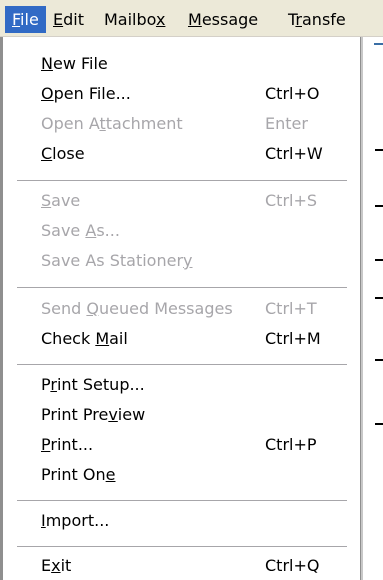  Describe the element at coordinates (294, 153) in the screenshot. I see `menu-item-shortcut: Ctrl+W` at that location.